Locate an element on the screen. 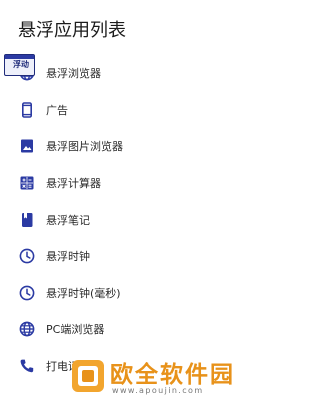  list-item-label: PC端浏览器 is located at coordinates (75, 330).